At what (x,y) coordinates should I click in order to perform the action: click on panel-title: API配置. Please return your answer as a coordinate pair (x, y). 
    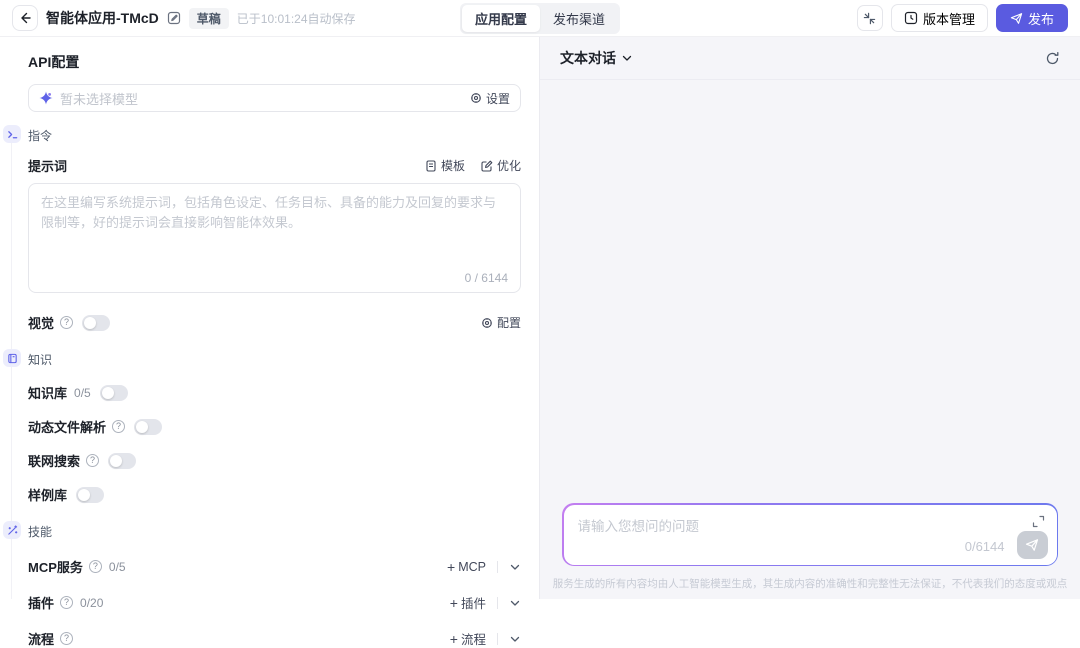
    Looking at the image, I should click on (54, 62).